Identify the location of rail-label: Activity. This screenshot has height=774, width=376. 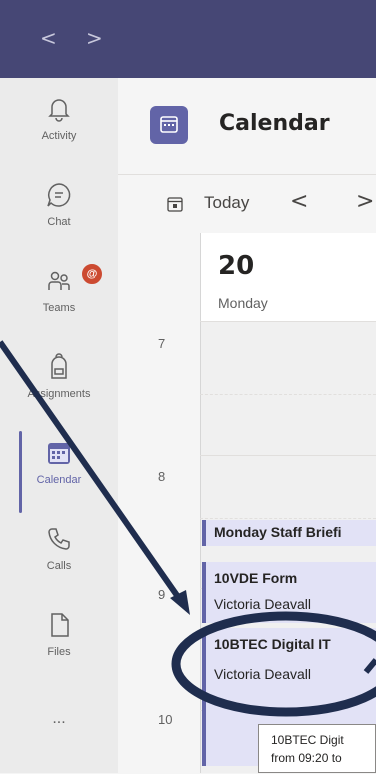
(59, 136).